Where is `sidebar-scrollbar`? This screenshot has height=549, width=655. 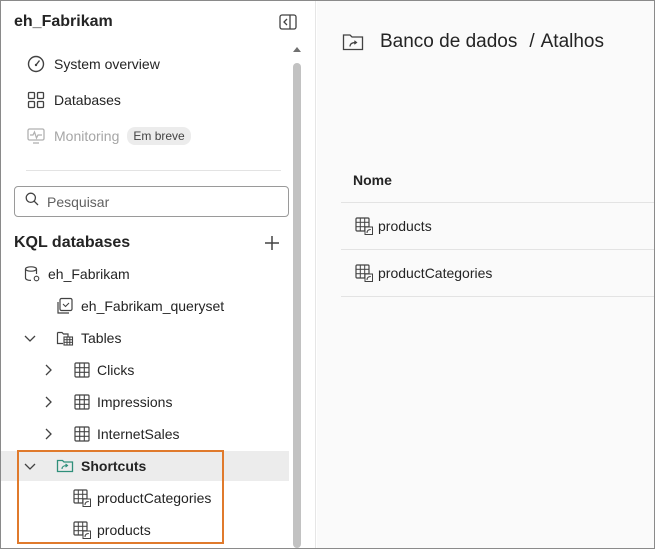 sidebar-scrollbar is located at coordinates (297, 295).